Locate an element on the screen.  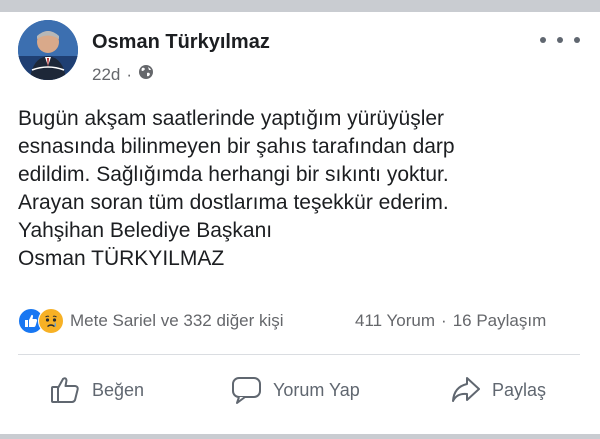
more-options-button is located at coordinates (560, 40).